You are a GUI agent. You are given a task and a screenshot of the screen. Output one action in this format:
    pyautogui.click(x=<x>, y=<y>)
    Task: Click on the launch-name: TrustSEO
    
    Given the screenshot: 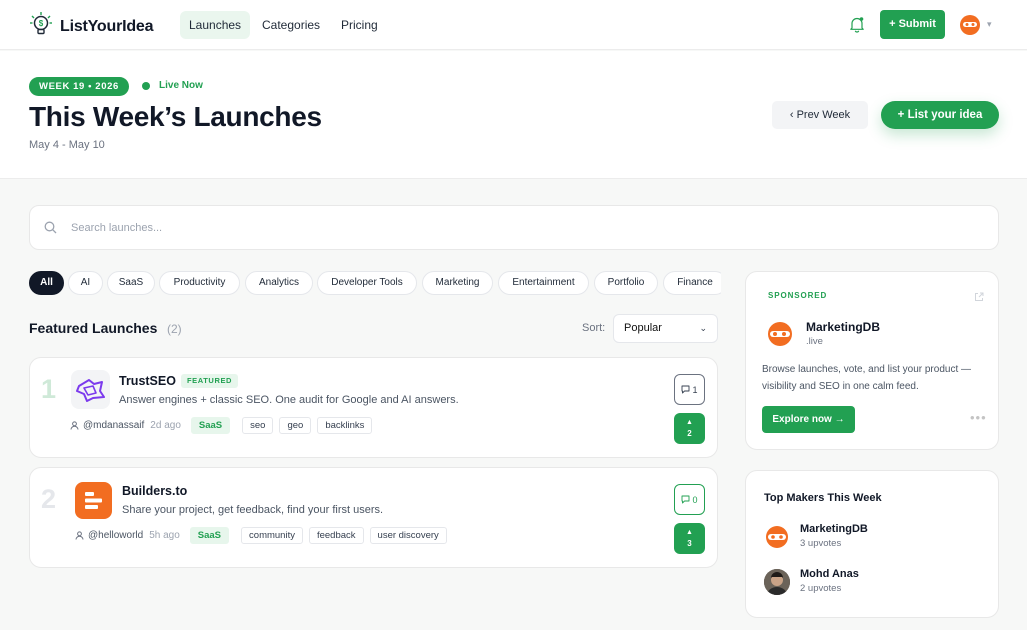 What is the action you would take?
    pyautogui.click(x=147, y=381)
    